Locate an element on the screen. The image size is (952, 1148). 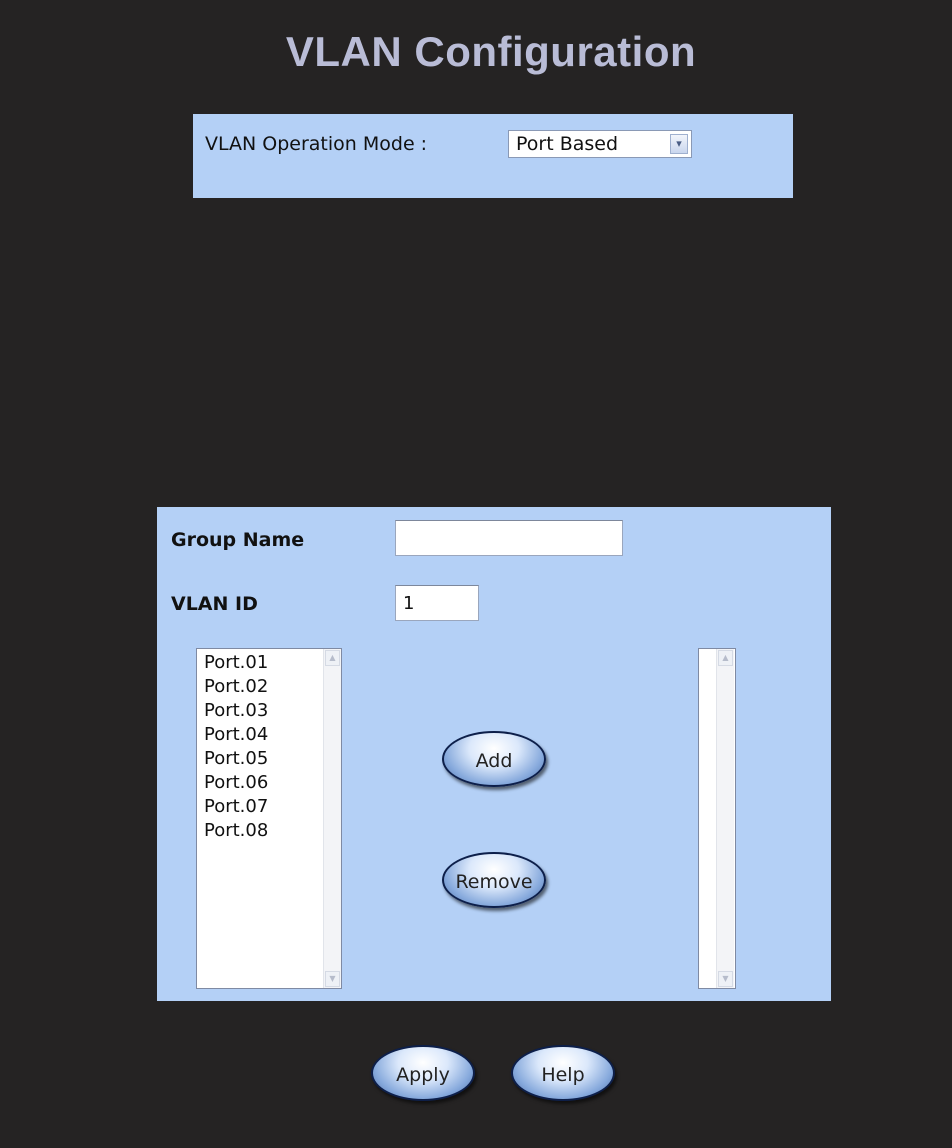
member-ports-scrollbar: ▲ ▼ is located at coordinates (725, 818).